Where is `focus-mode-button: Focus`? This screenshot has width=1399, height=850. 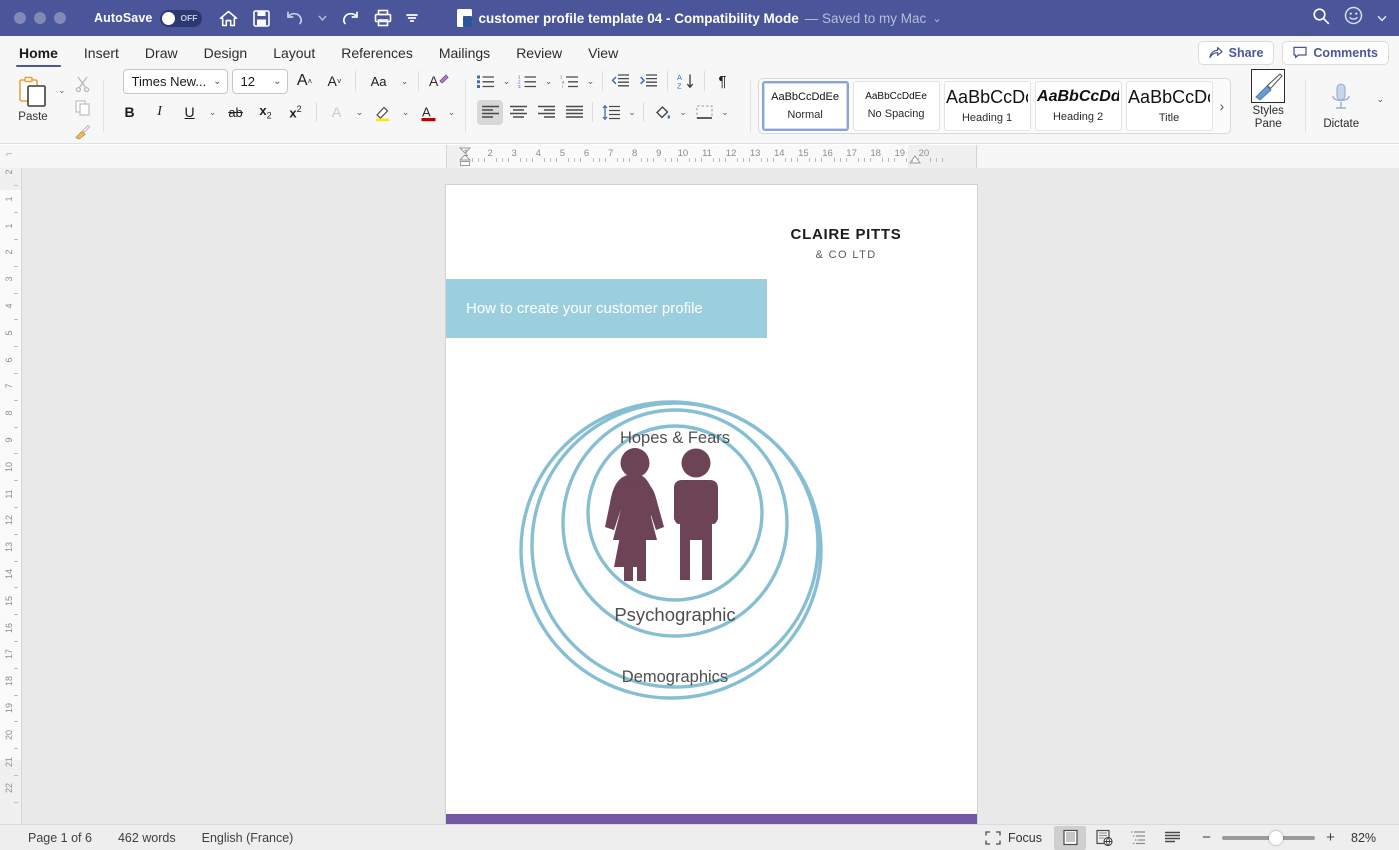 focus-mode-button: Focus is located at coordinates (1013, 838).